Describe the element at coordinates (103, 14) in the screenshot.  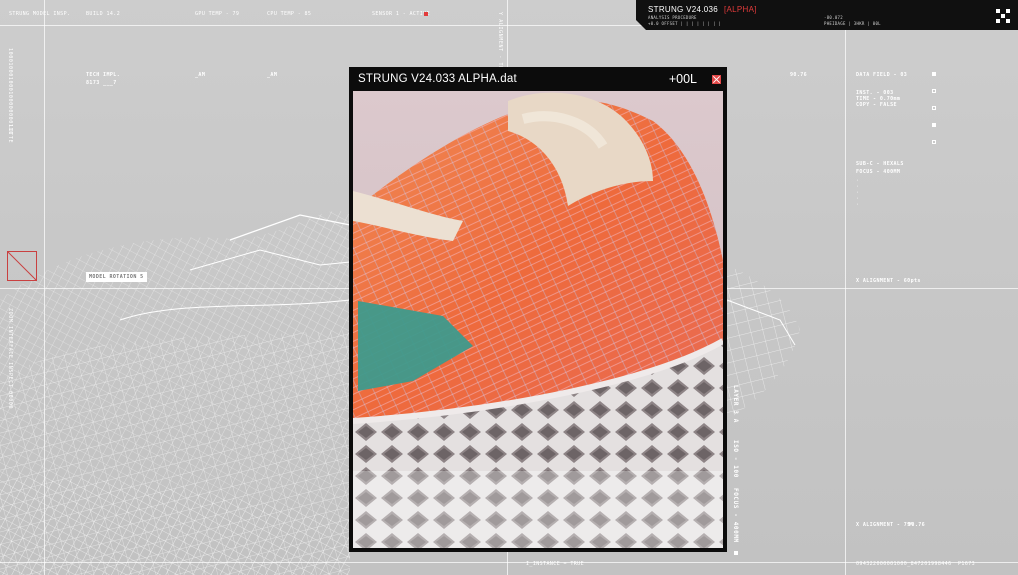
I see `hud-top-label-2: BUILD 14.2` at that location.